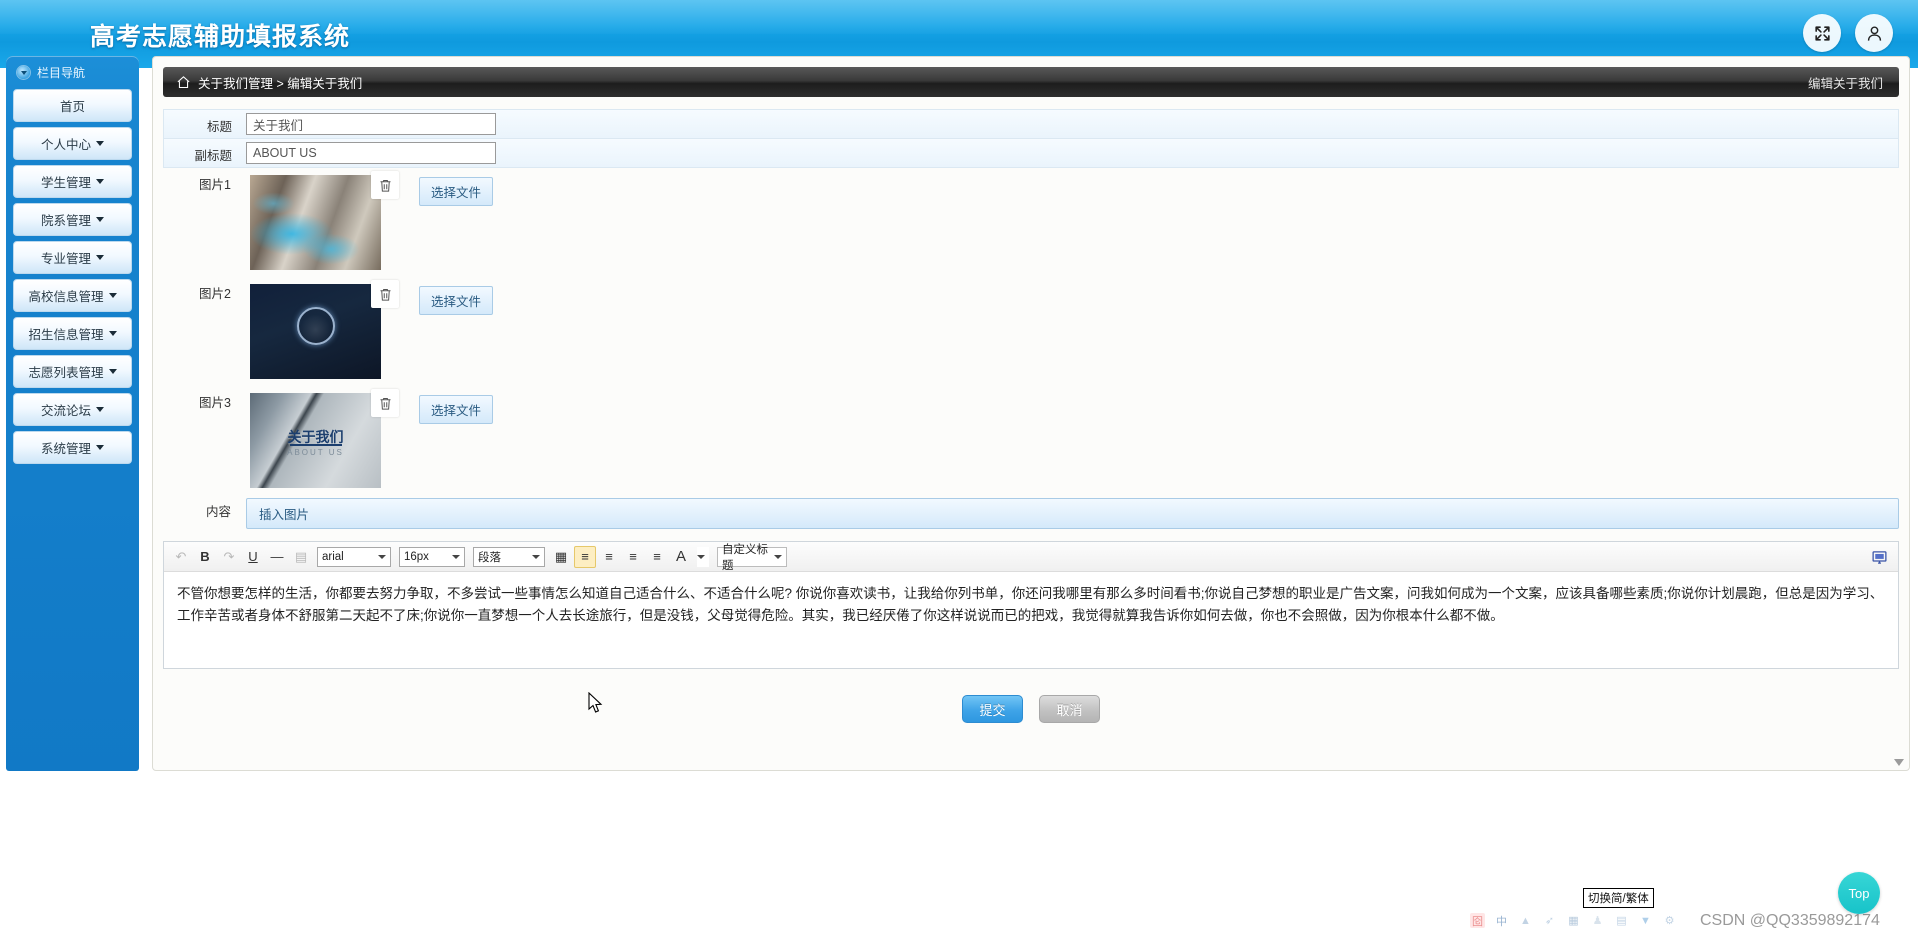 The image size is (1918, 938). Describe the element at coordinates (219, 126) in the screenshot. I see `title-label: 标题` at that location.